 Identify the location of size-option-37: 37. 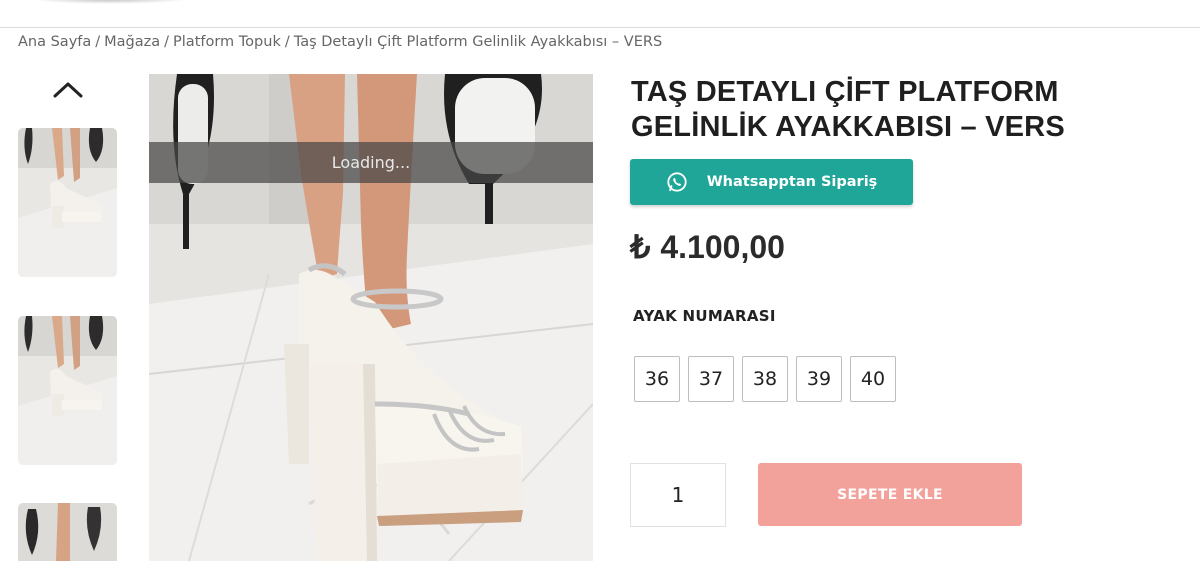
(711, 379).